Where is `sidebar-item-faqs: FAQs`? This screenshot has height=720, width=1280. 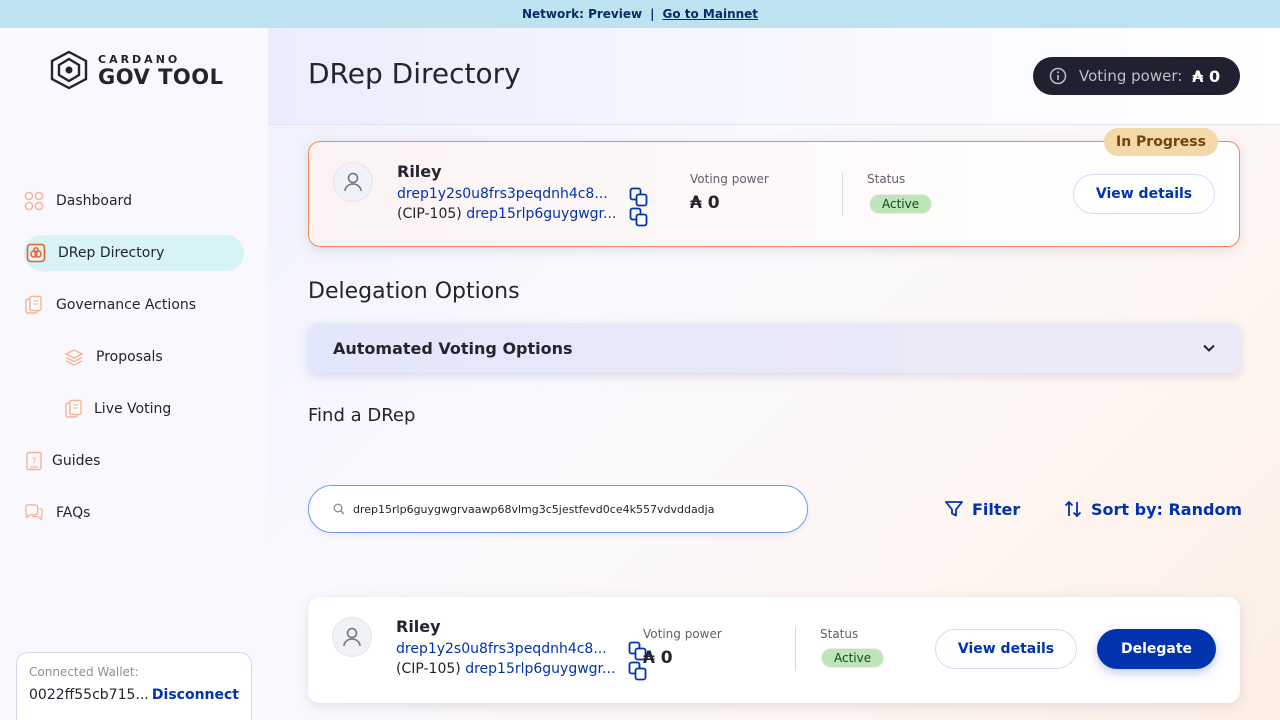
sidebar-item-faqs: FAQs is located at coordinates (134, 513).